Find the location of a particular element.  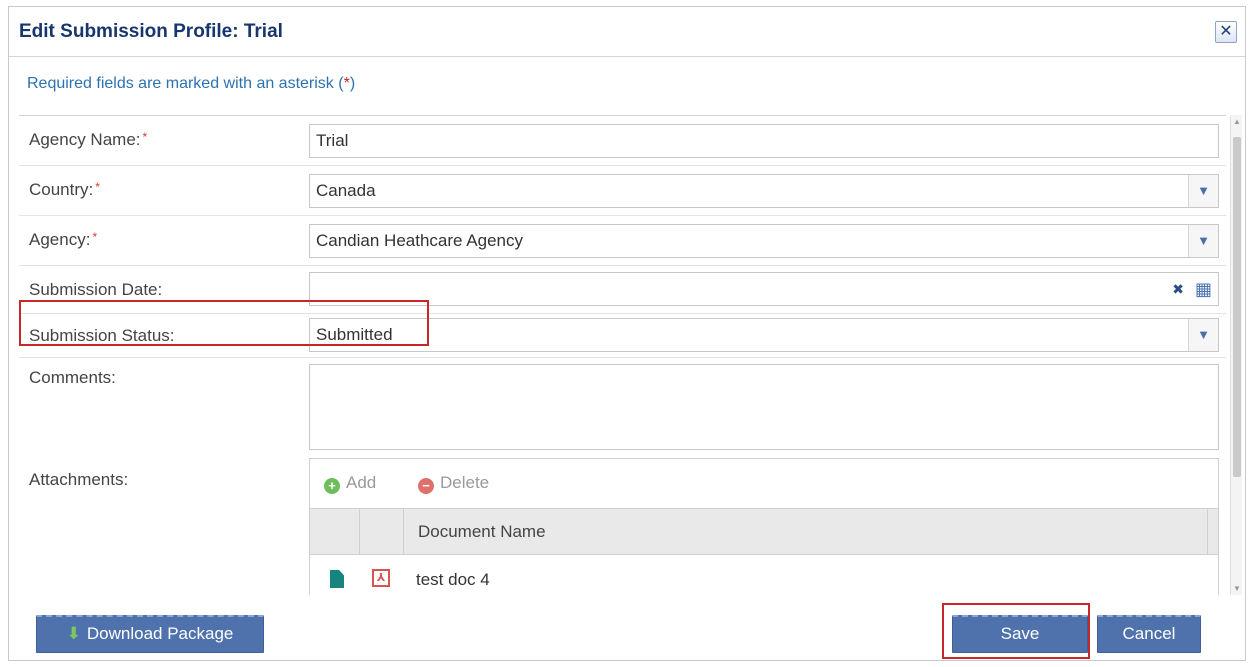

agency-select: Candian Heathcare Agency ▼ is located at coordinates (764, 241).